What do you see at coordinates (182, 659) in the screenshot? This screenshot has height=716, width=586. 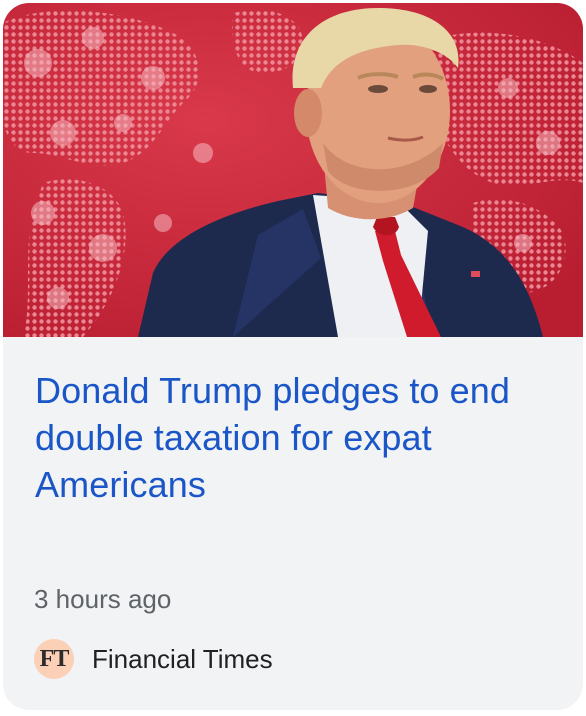 I see `source-name: Financial Times` at bounding box center [182, 659].